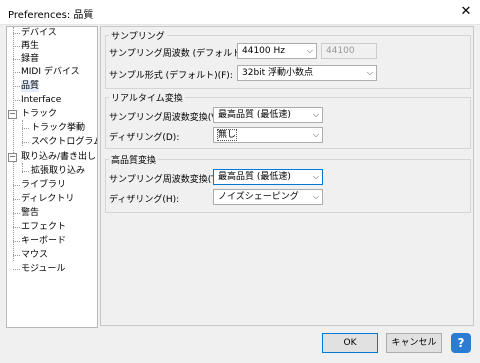 The height and width of the screenshot is (363, 480). I want to click on realtime-converter-label: サンプリング周波数変換(V):, so click(166, 118).